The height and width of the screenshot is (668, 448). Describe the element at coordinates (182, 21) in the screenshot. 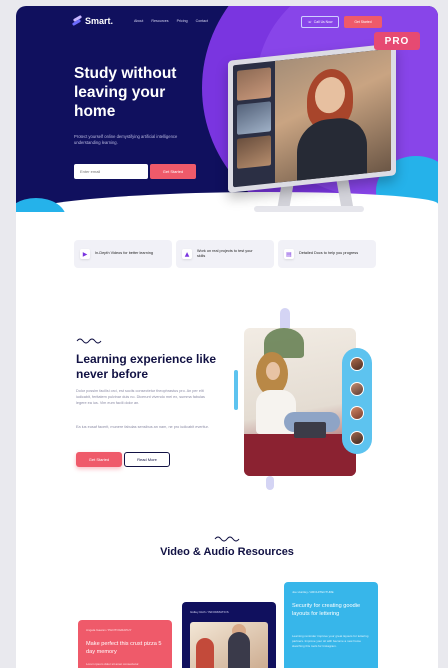

I see `nav-link-pricing: Pricing` at that location.